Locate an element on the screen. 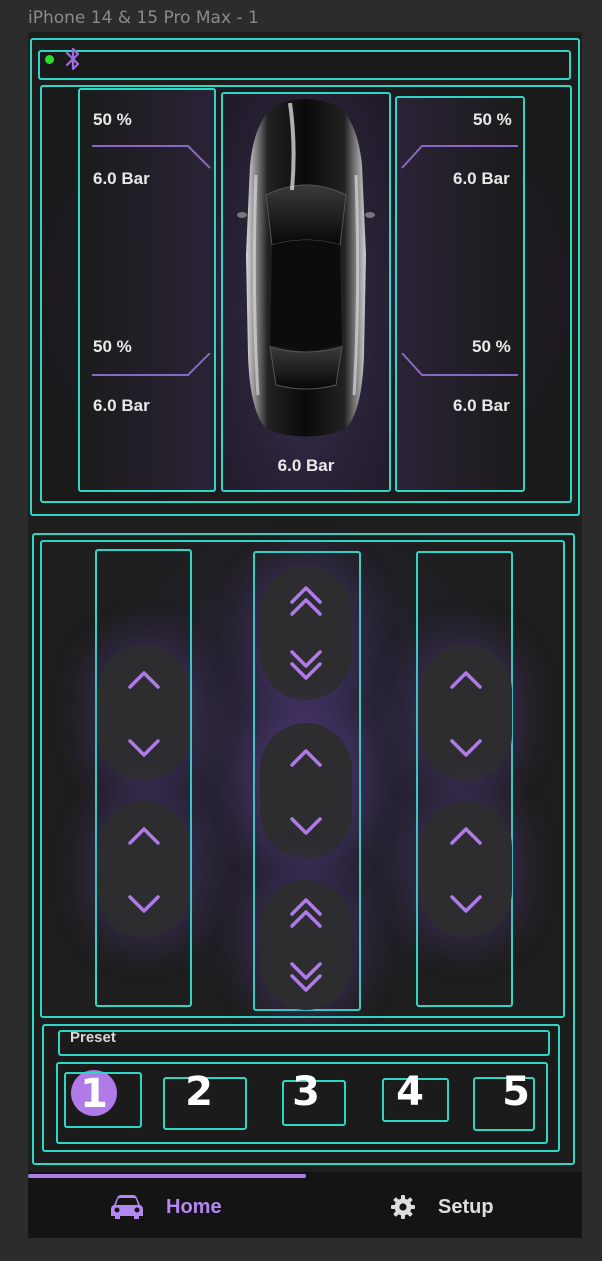 The width and height of the screenshot is (602, 1261). all-control is located at coordinates (306, 791).